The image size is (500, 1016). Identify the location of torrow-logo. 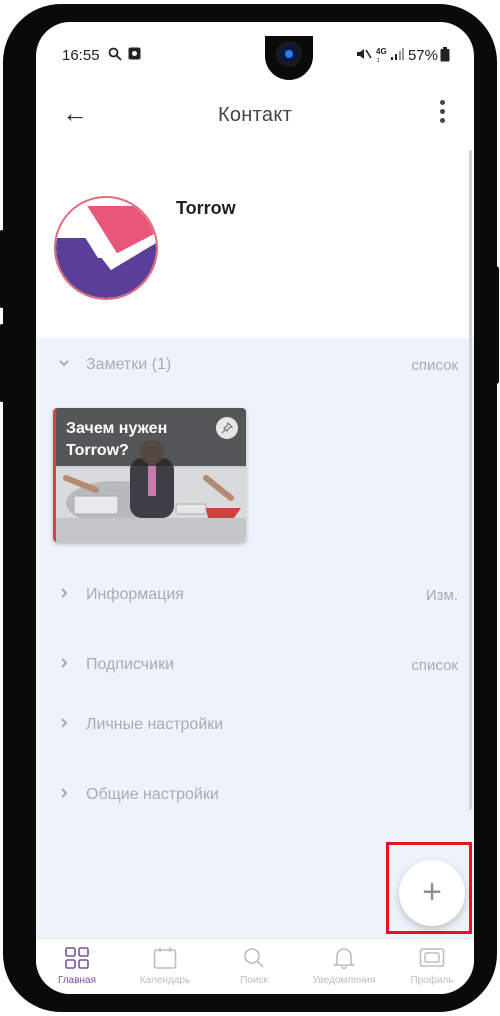
(106, 248).